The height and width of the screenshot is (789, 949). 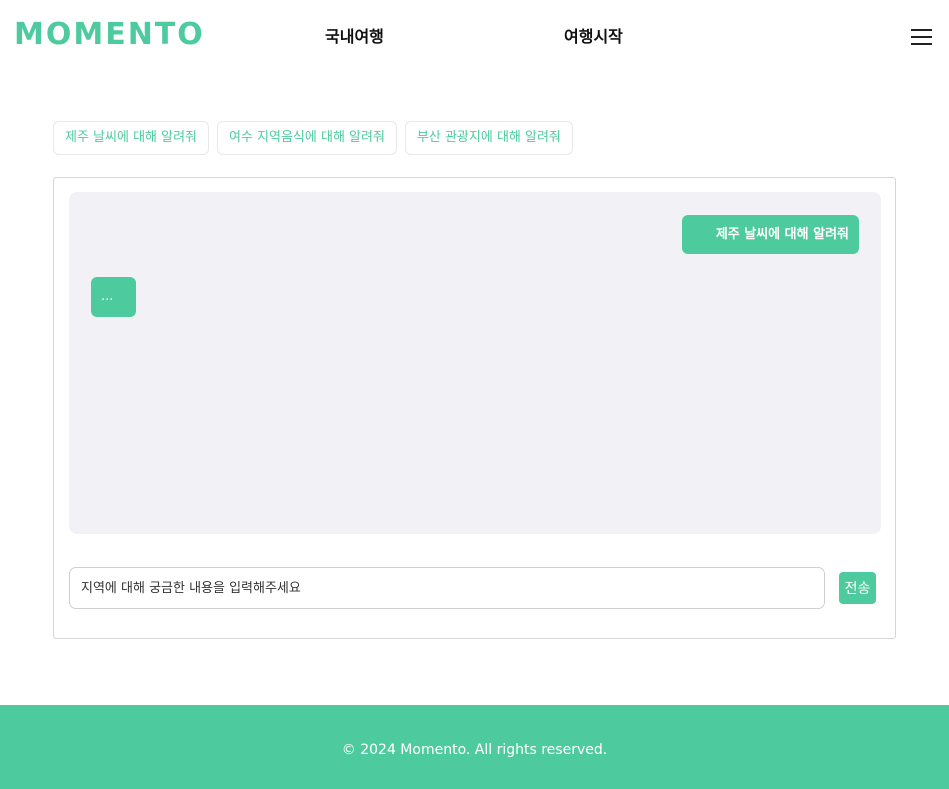 I want to click on nav-start-travel: 여행시작, so click(x=593, y=37).